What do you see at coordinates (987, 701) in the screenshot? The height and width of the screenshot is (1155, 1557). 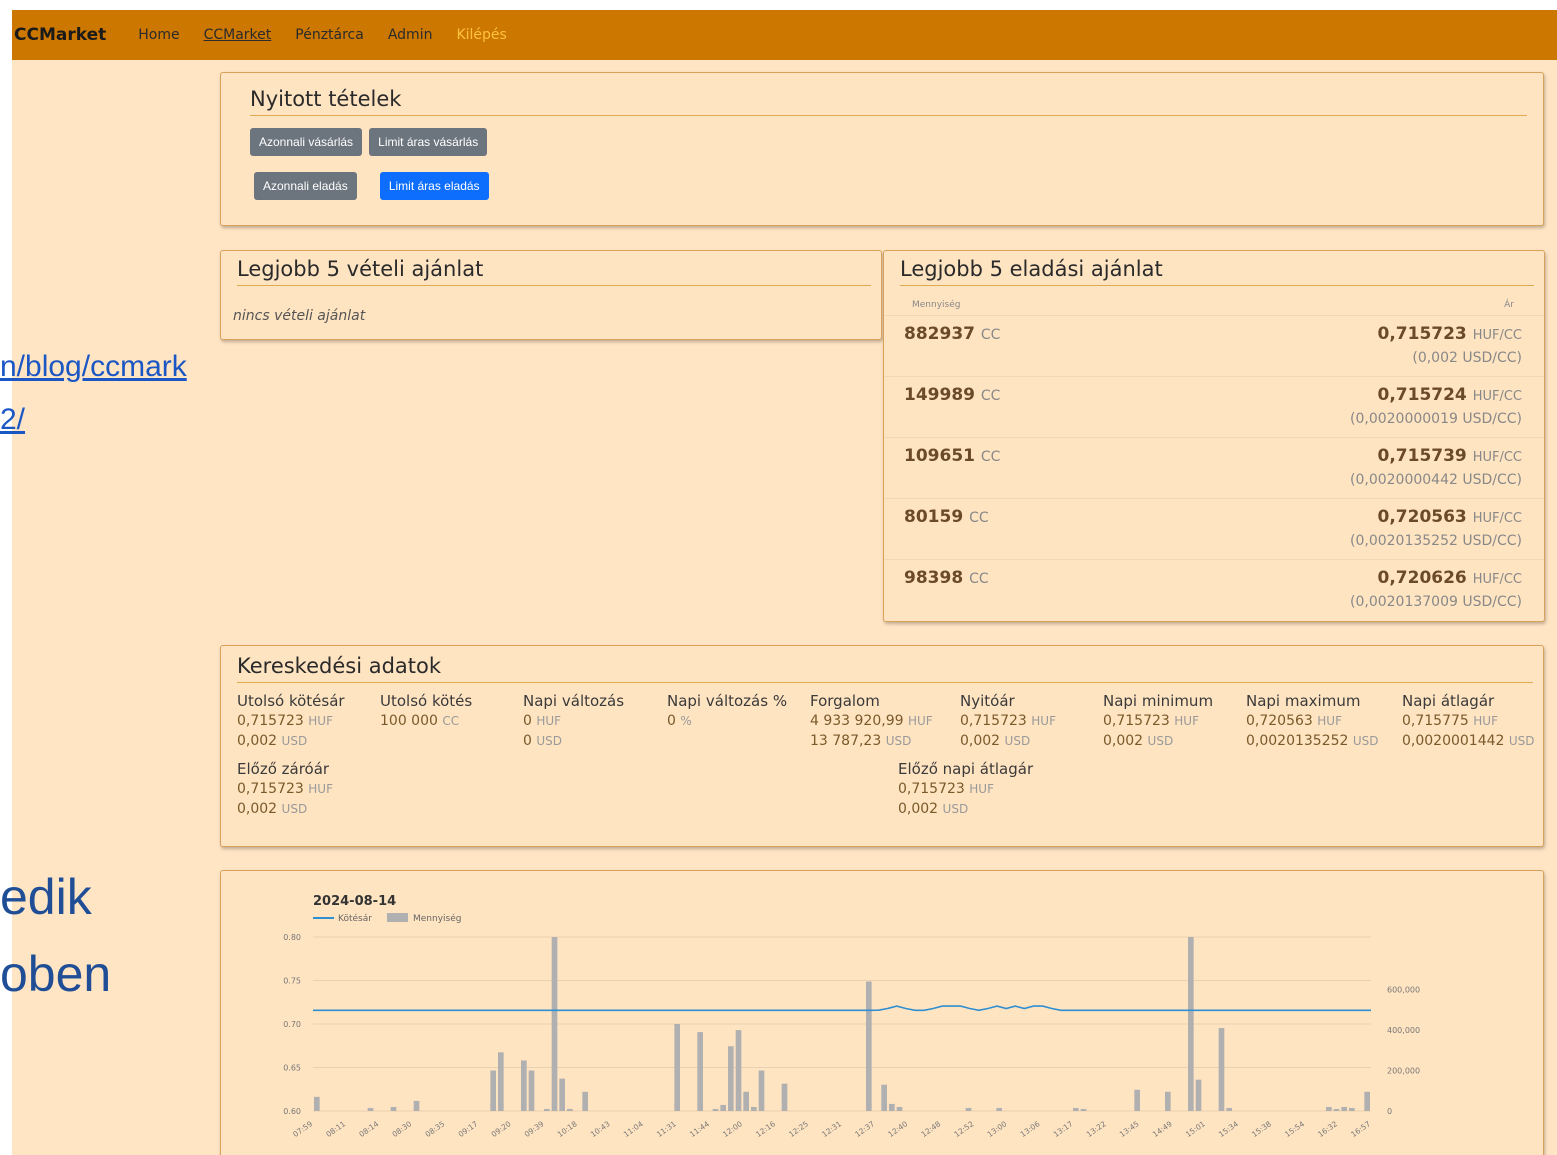 I see `stat-label: Nyitóár` at bounding box center [987, 701].